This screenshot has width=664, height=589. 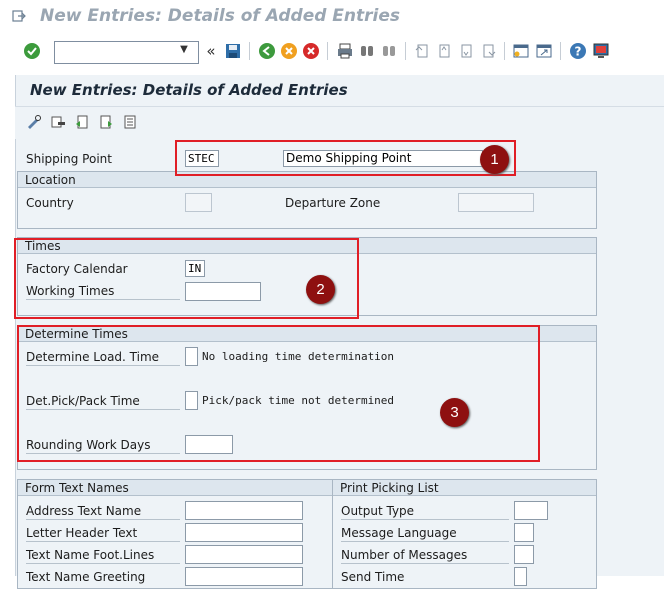 I want to click on exit-session-icon, so click(x=289, y=51).